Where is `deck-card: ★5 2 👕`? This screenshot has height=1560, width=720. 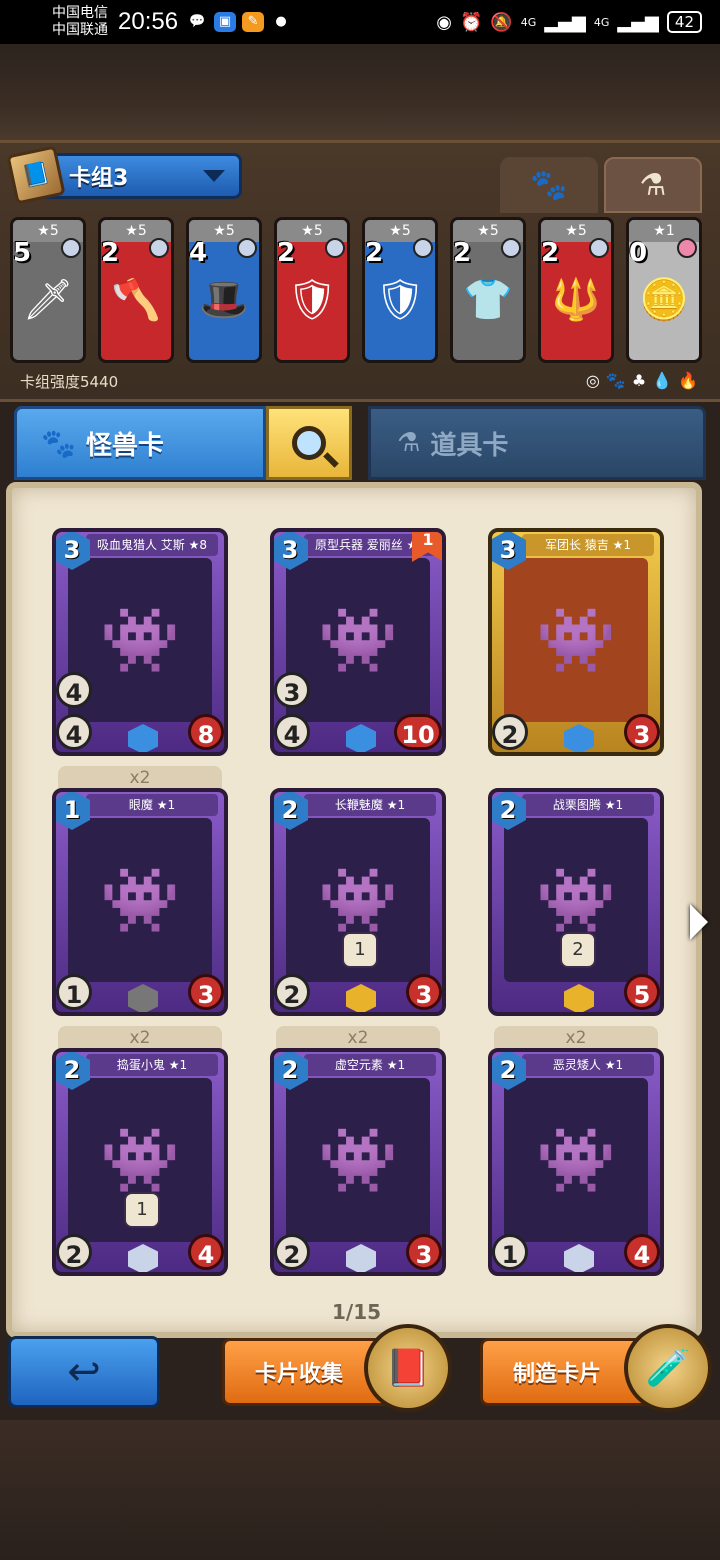
deck-card: ★5 2 👕 is located at coordinates (488, 290).